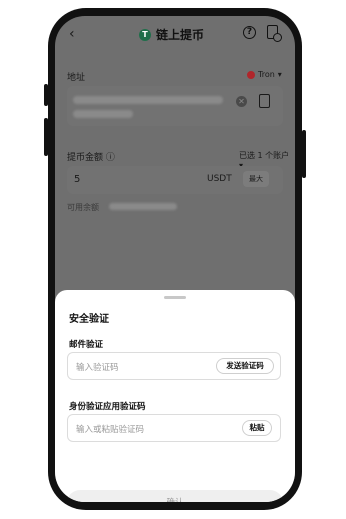  Describe the element at coordinates (83, 207) in the screenshot. I see `available-balance-label: 可用余额` at that location.